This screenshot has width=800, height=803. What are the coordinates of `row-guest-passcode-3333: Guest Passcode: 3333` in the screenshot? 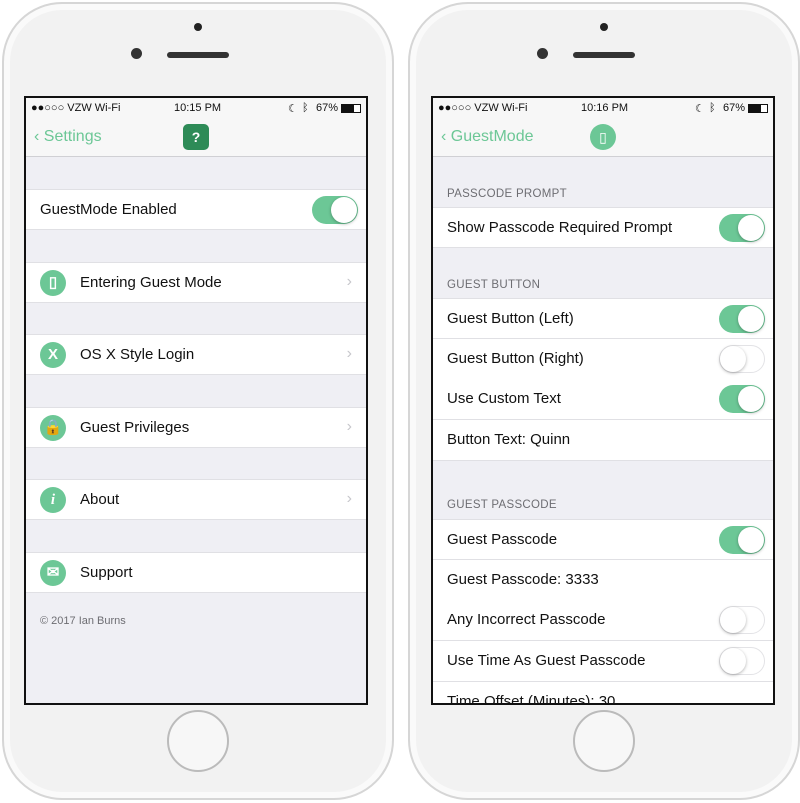 It's located at (603, 580).